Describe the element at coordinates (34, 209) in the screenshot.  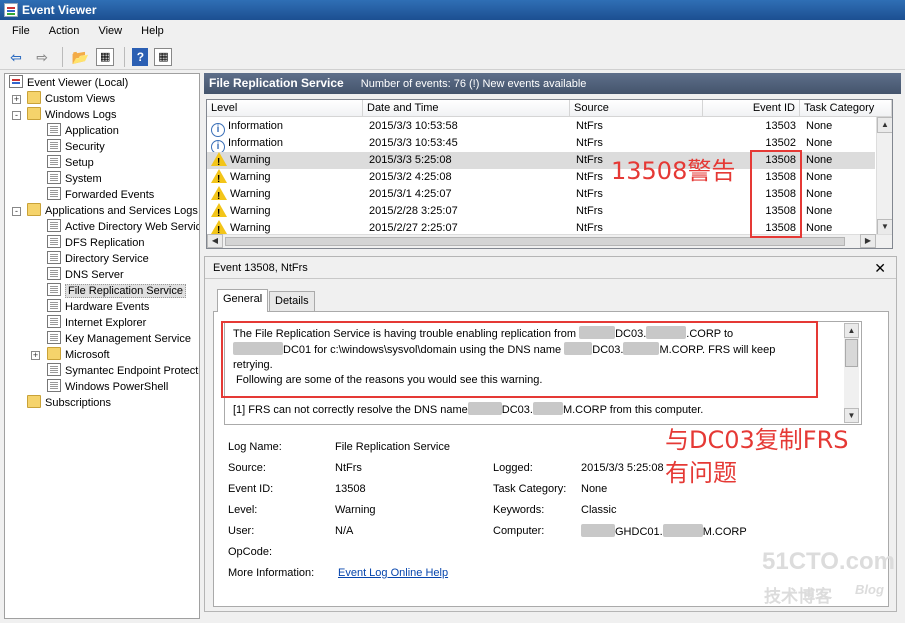
I see `folder-icon` at that location.